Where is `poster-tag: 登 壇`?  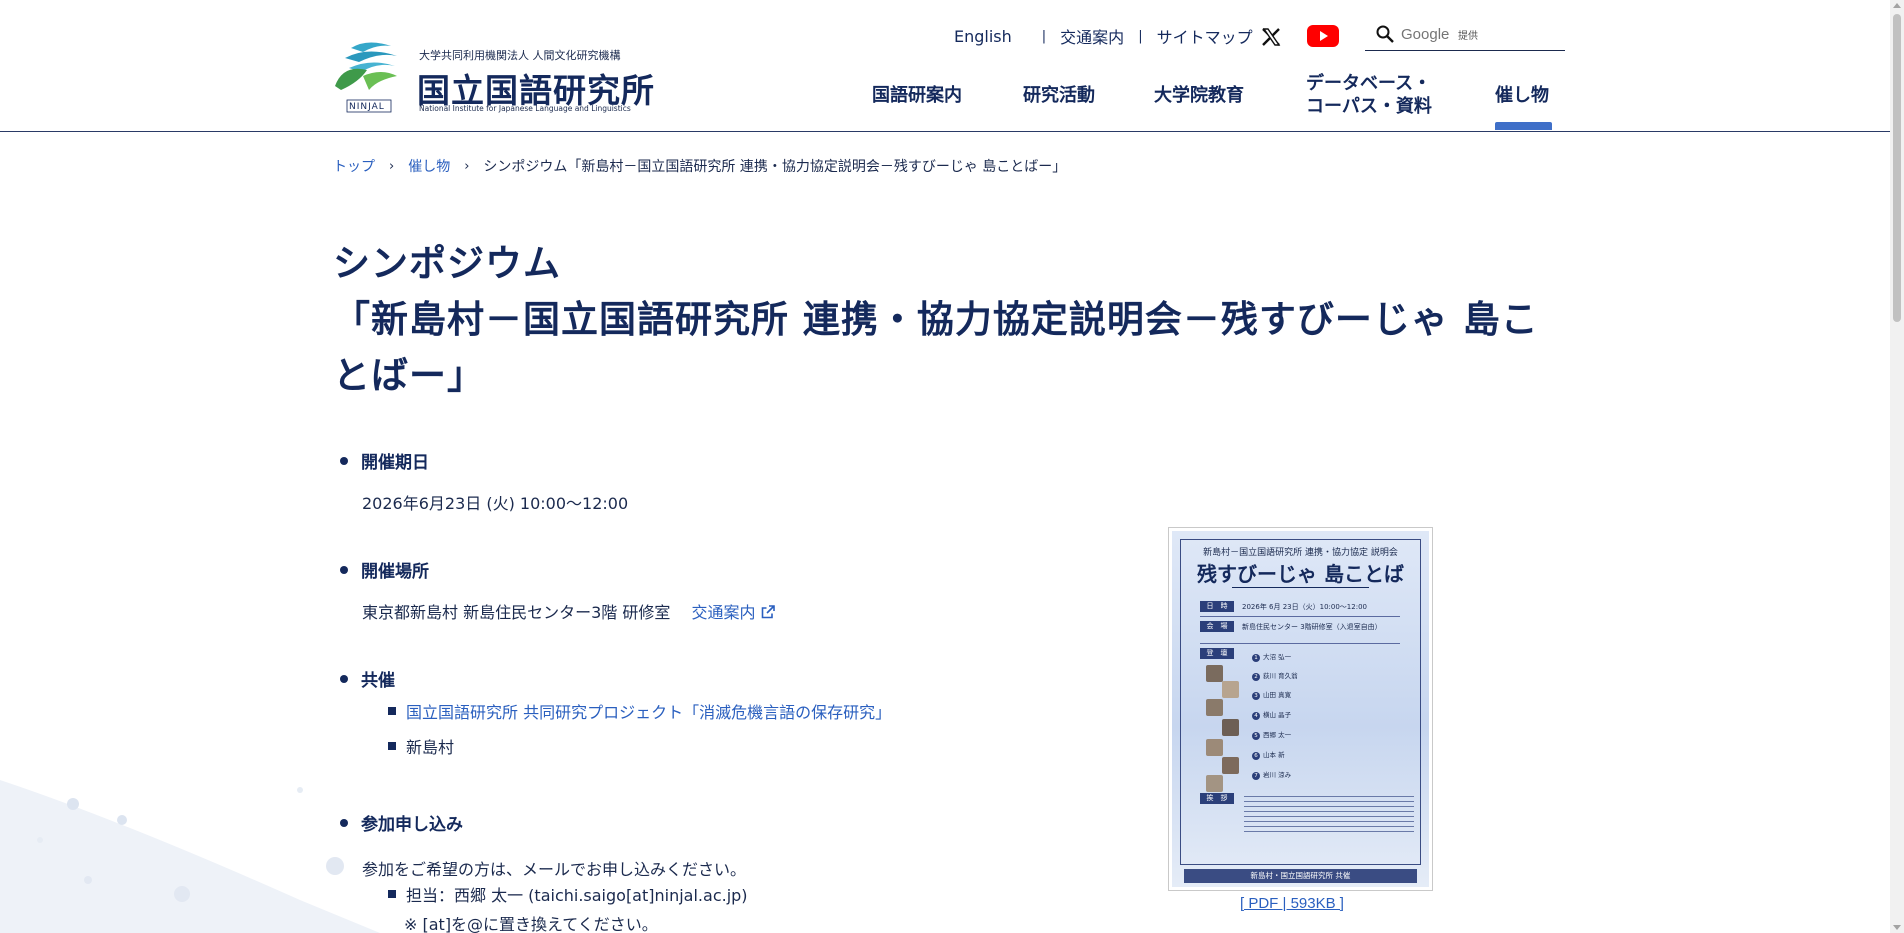 poster-tag: 登 壇 is located at coordinates (1217, 653).